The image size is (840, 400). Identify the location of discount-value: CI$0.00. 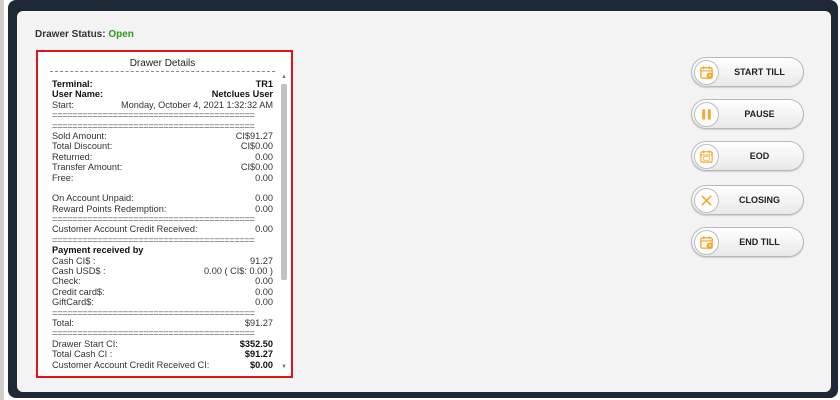
(256, 146).